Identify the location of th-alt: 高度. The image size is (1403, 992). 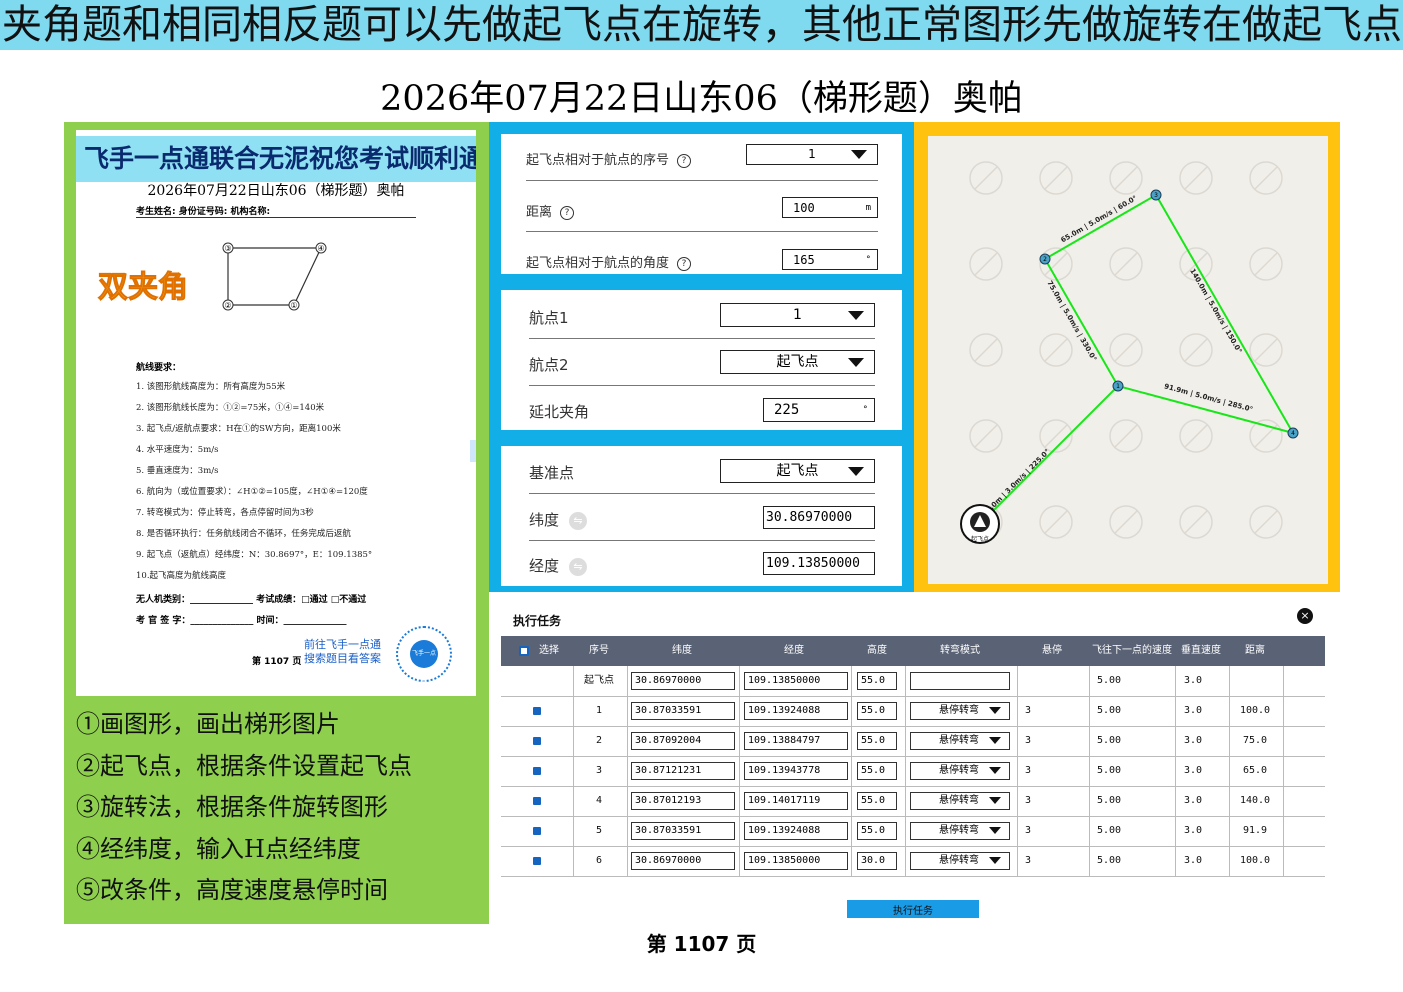
(877, 650).